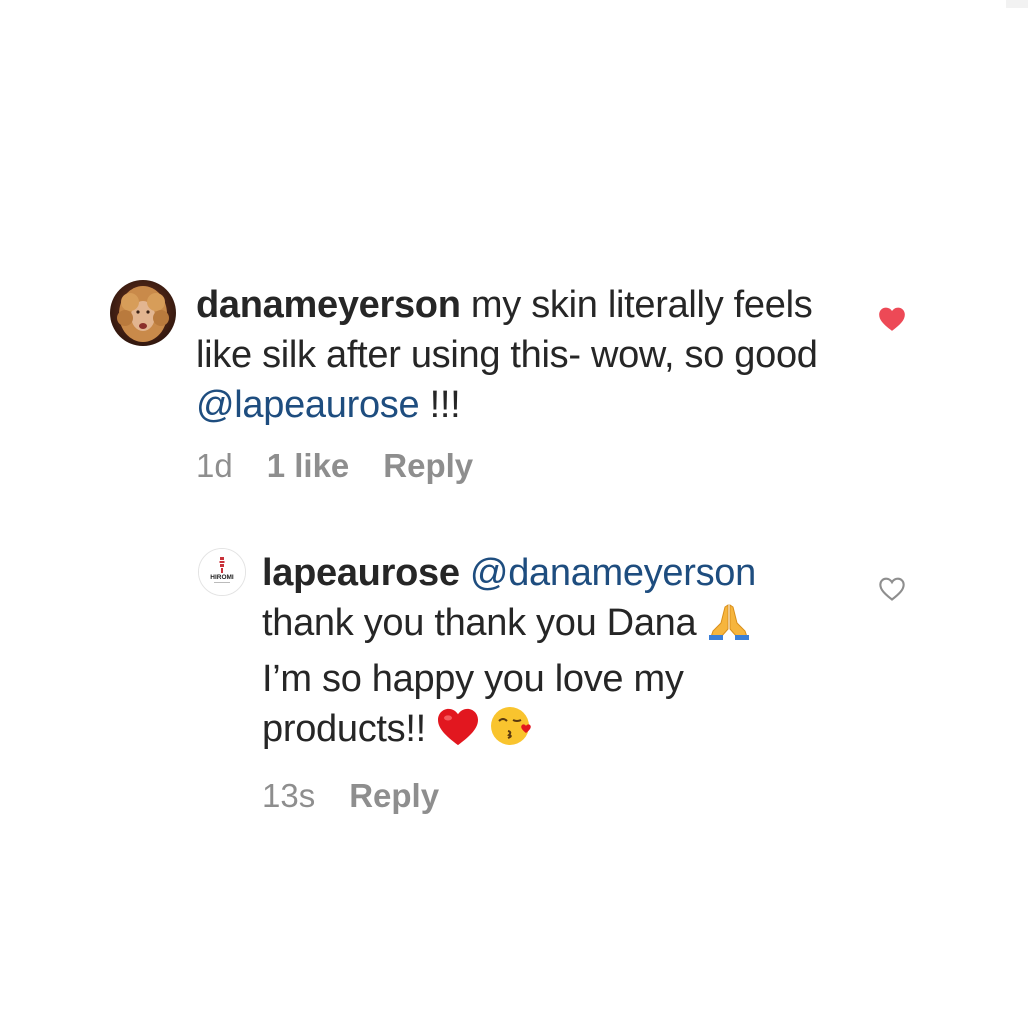  I want to click on comment-reply-button: Reply, so click(428, 466).